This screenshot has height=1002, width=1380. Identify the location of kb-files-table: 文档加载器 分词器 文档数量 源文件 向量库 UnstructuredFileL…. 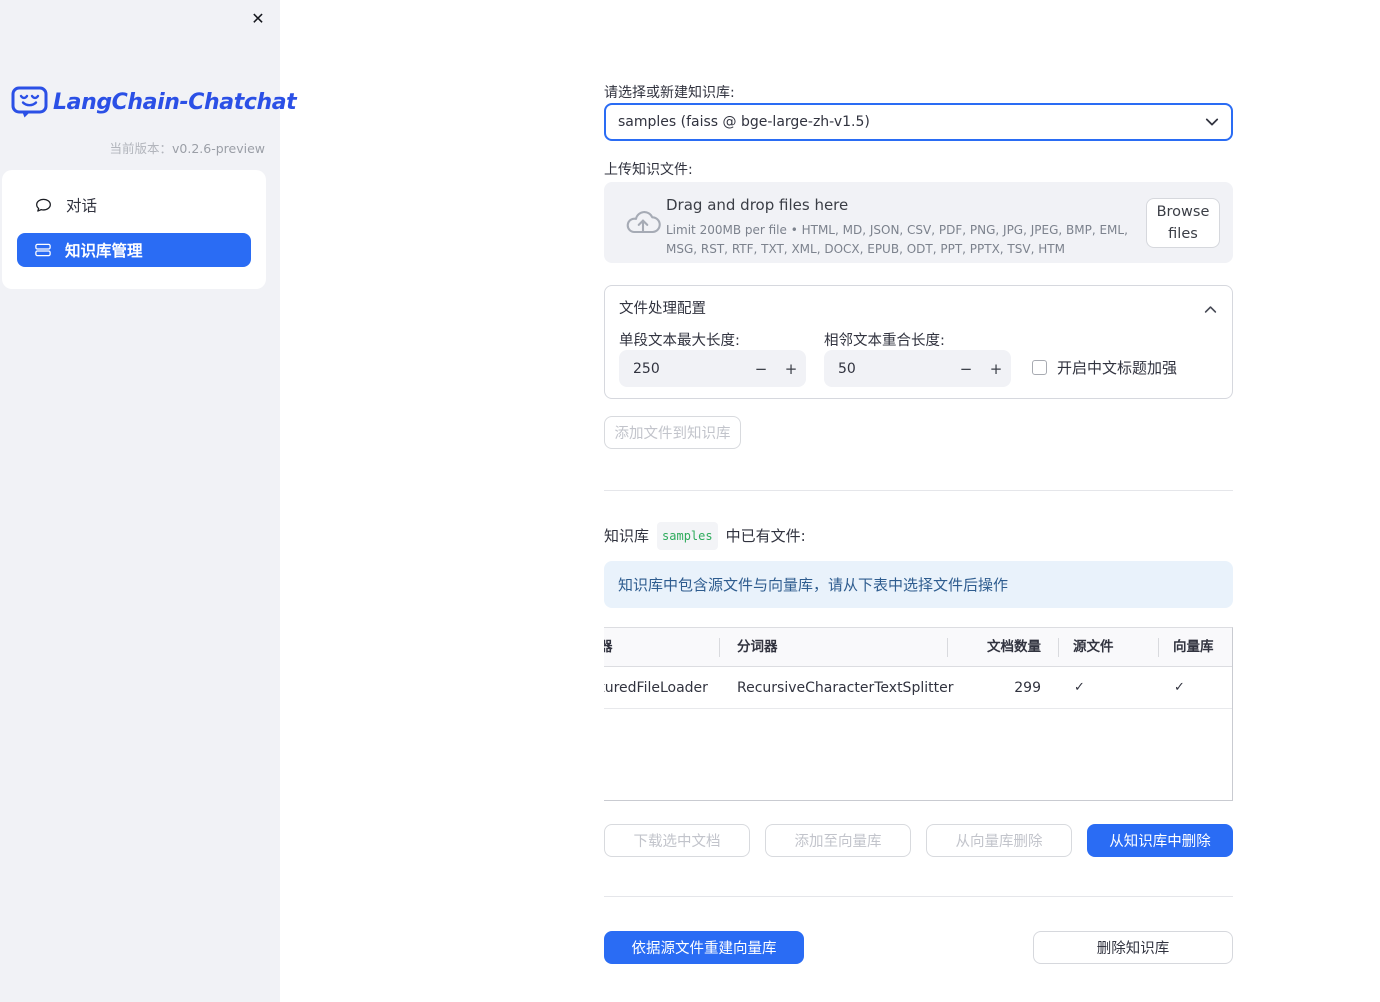
(918, 714).